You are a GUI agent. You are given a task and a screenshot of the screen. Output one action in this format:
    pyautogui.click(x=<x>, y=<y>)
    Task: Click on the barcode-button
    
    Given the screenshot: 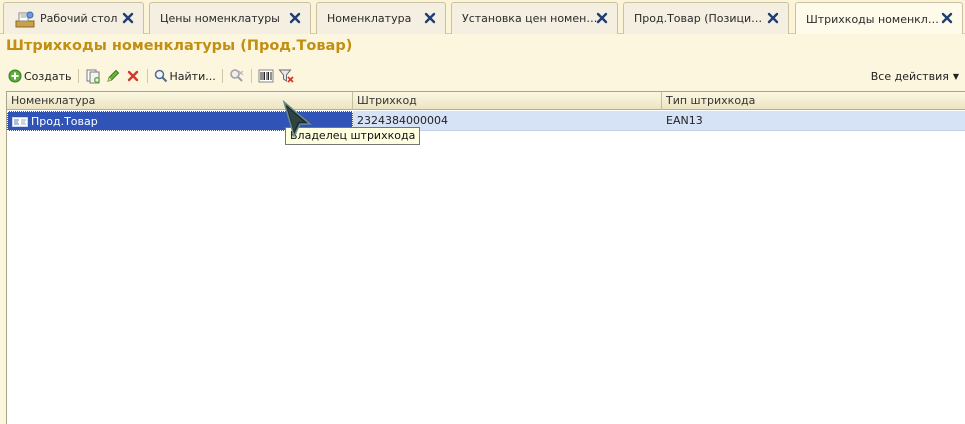 What is the action you would take?
    pyautogui.click(x=266, y=76)
    